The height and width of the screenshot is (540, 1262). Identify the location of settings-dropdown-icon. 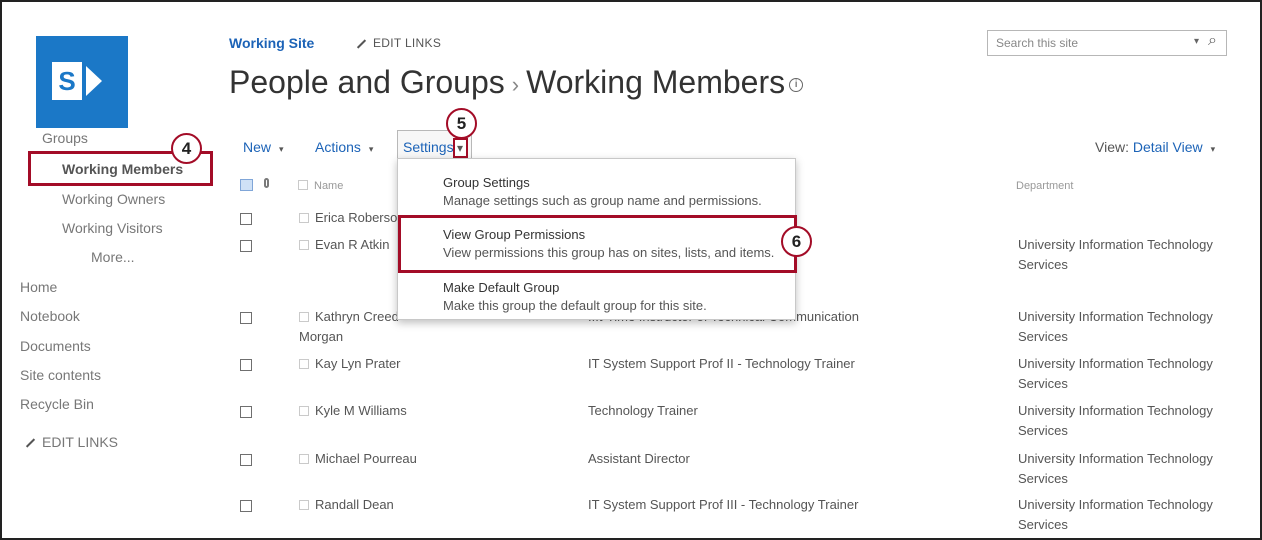
(460, 148).